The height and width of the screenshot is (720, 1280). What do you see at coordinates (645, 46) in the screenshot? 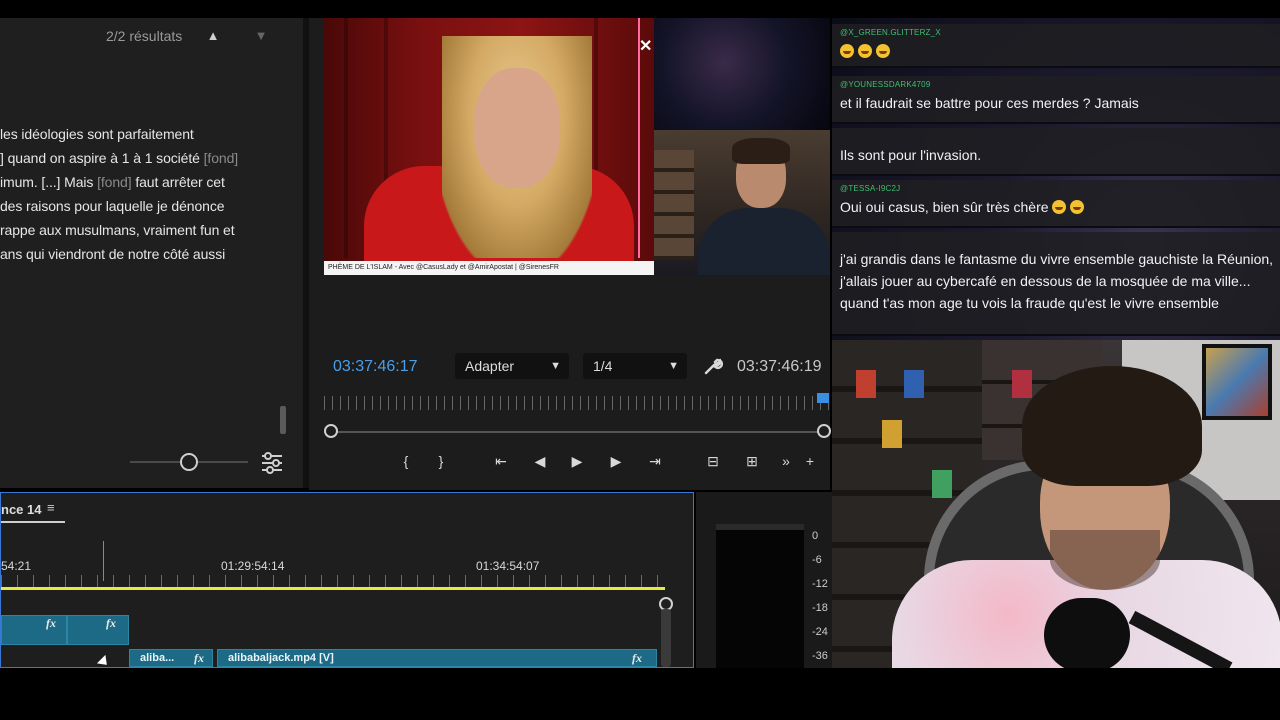
I see `close-icon: ✕` at bounding box center [645, 46].